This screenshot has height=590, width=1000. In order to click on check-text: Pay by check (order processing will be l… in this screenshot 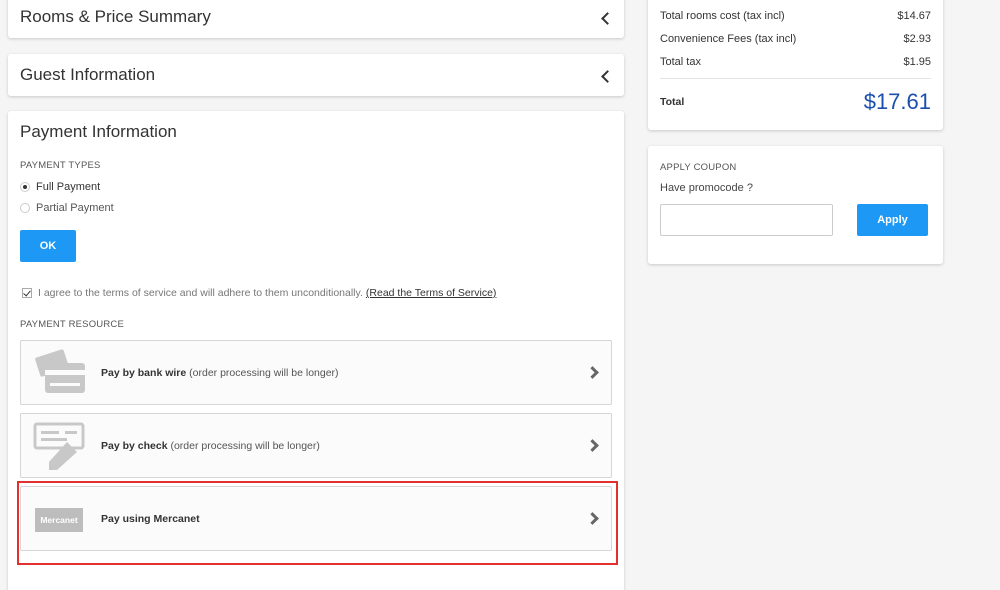, I will do `click(210, 446)`.